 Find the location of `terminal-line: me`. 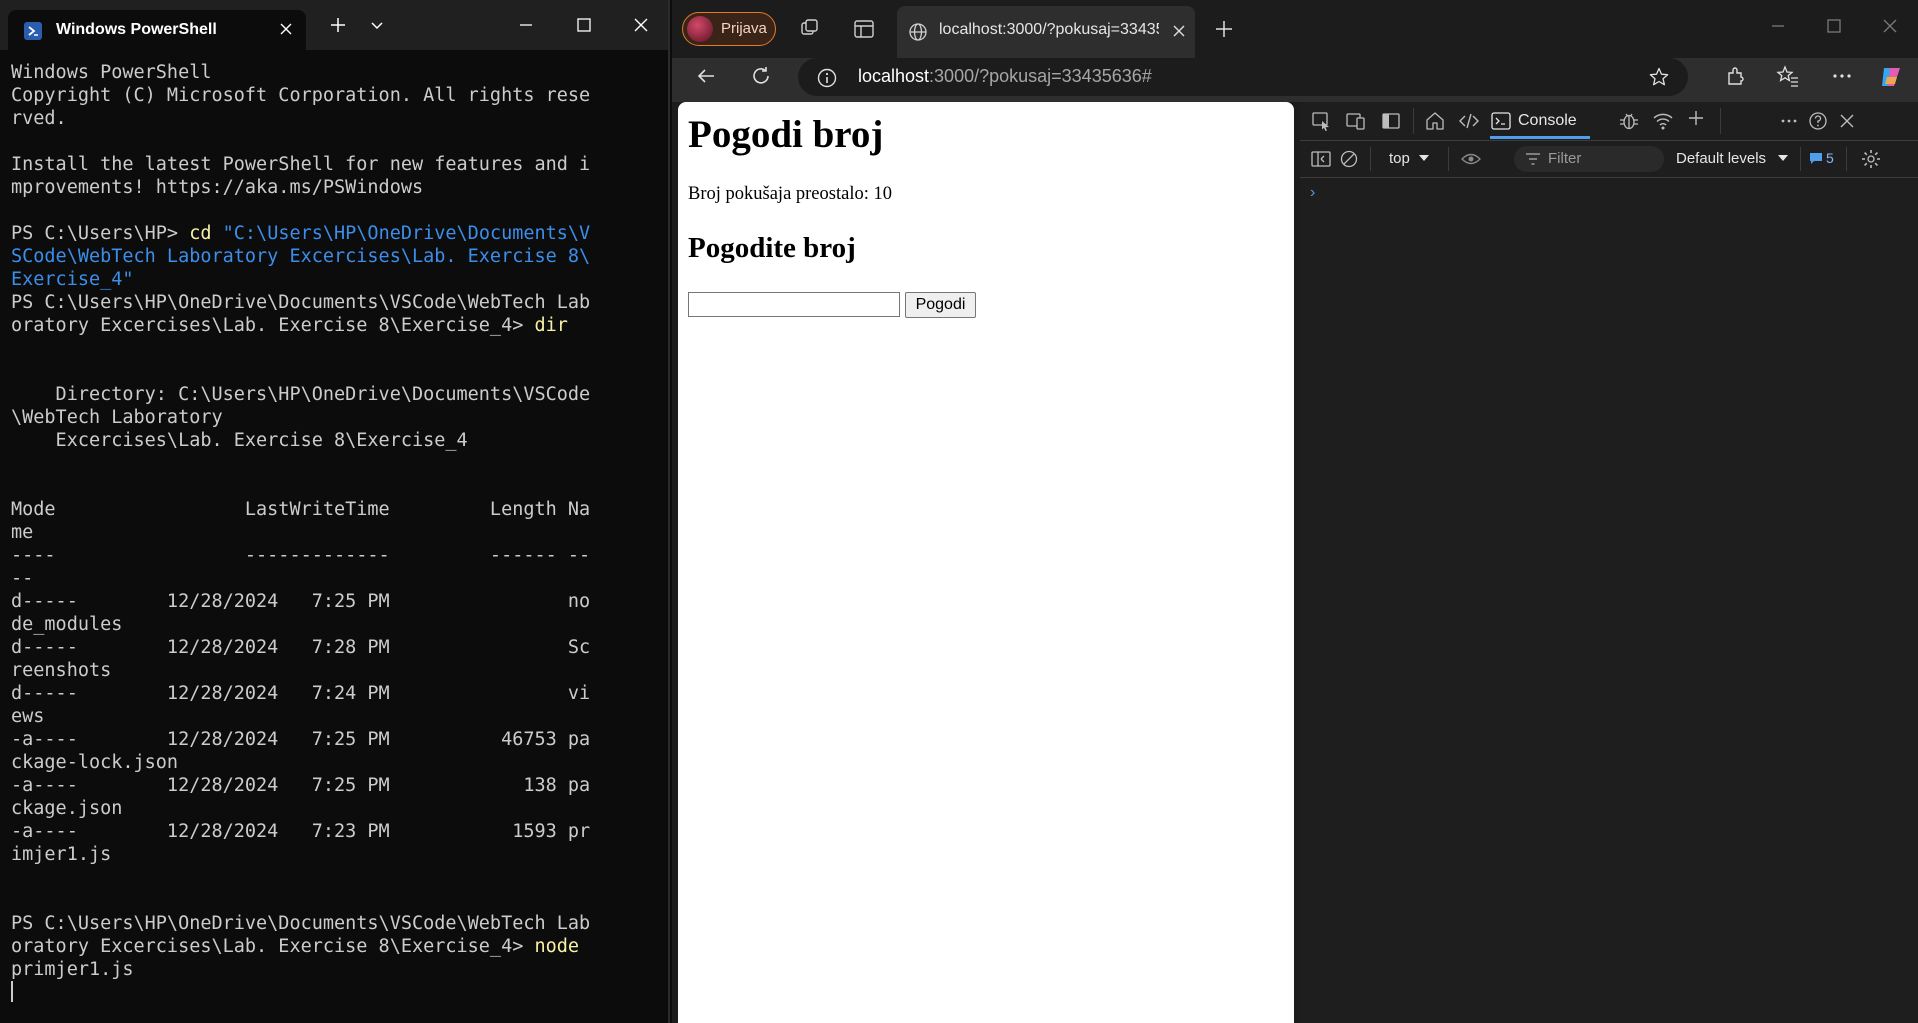

terminal-line: me is located at coordinates (336, 532).